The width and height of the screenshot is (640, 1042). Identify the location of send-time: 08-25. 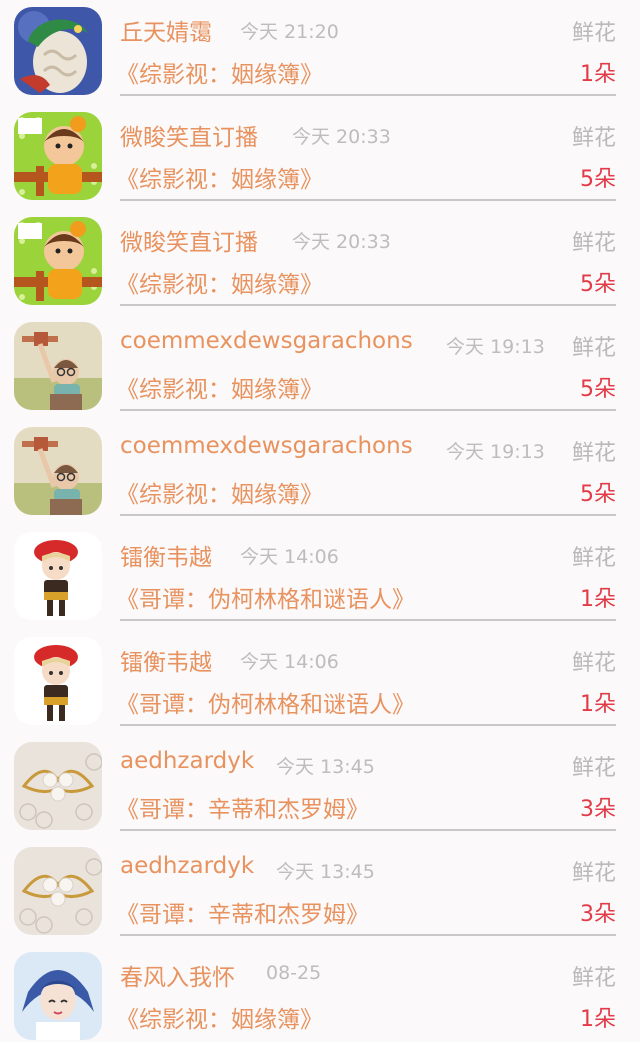
(294, 973).